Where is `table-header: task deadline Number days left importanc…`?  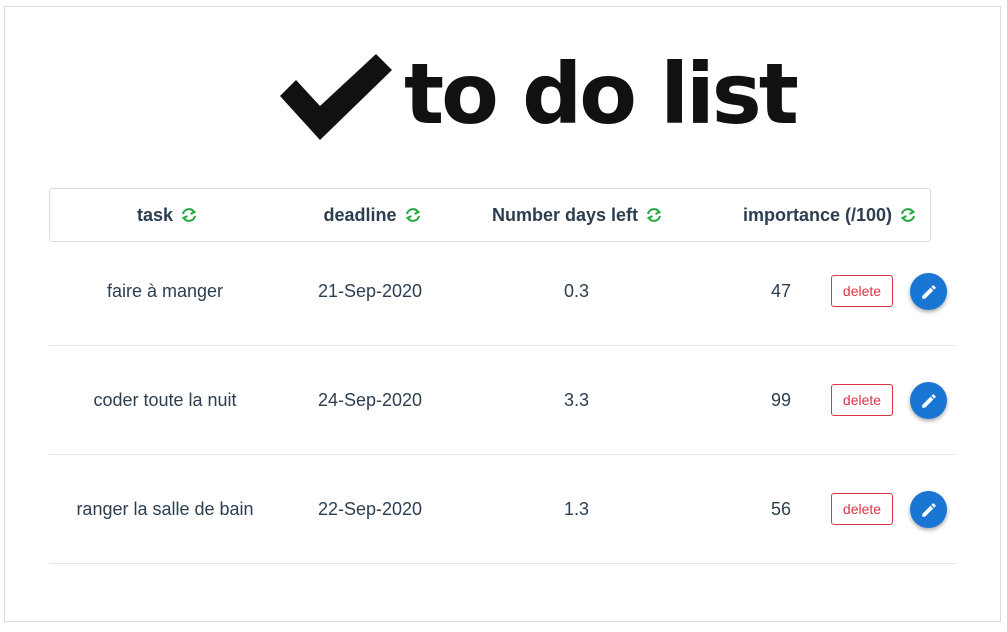
table-header: task deadline Number days left importanc… is located at coordinates (490, 215).